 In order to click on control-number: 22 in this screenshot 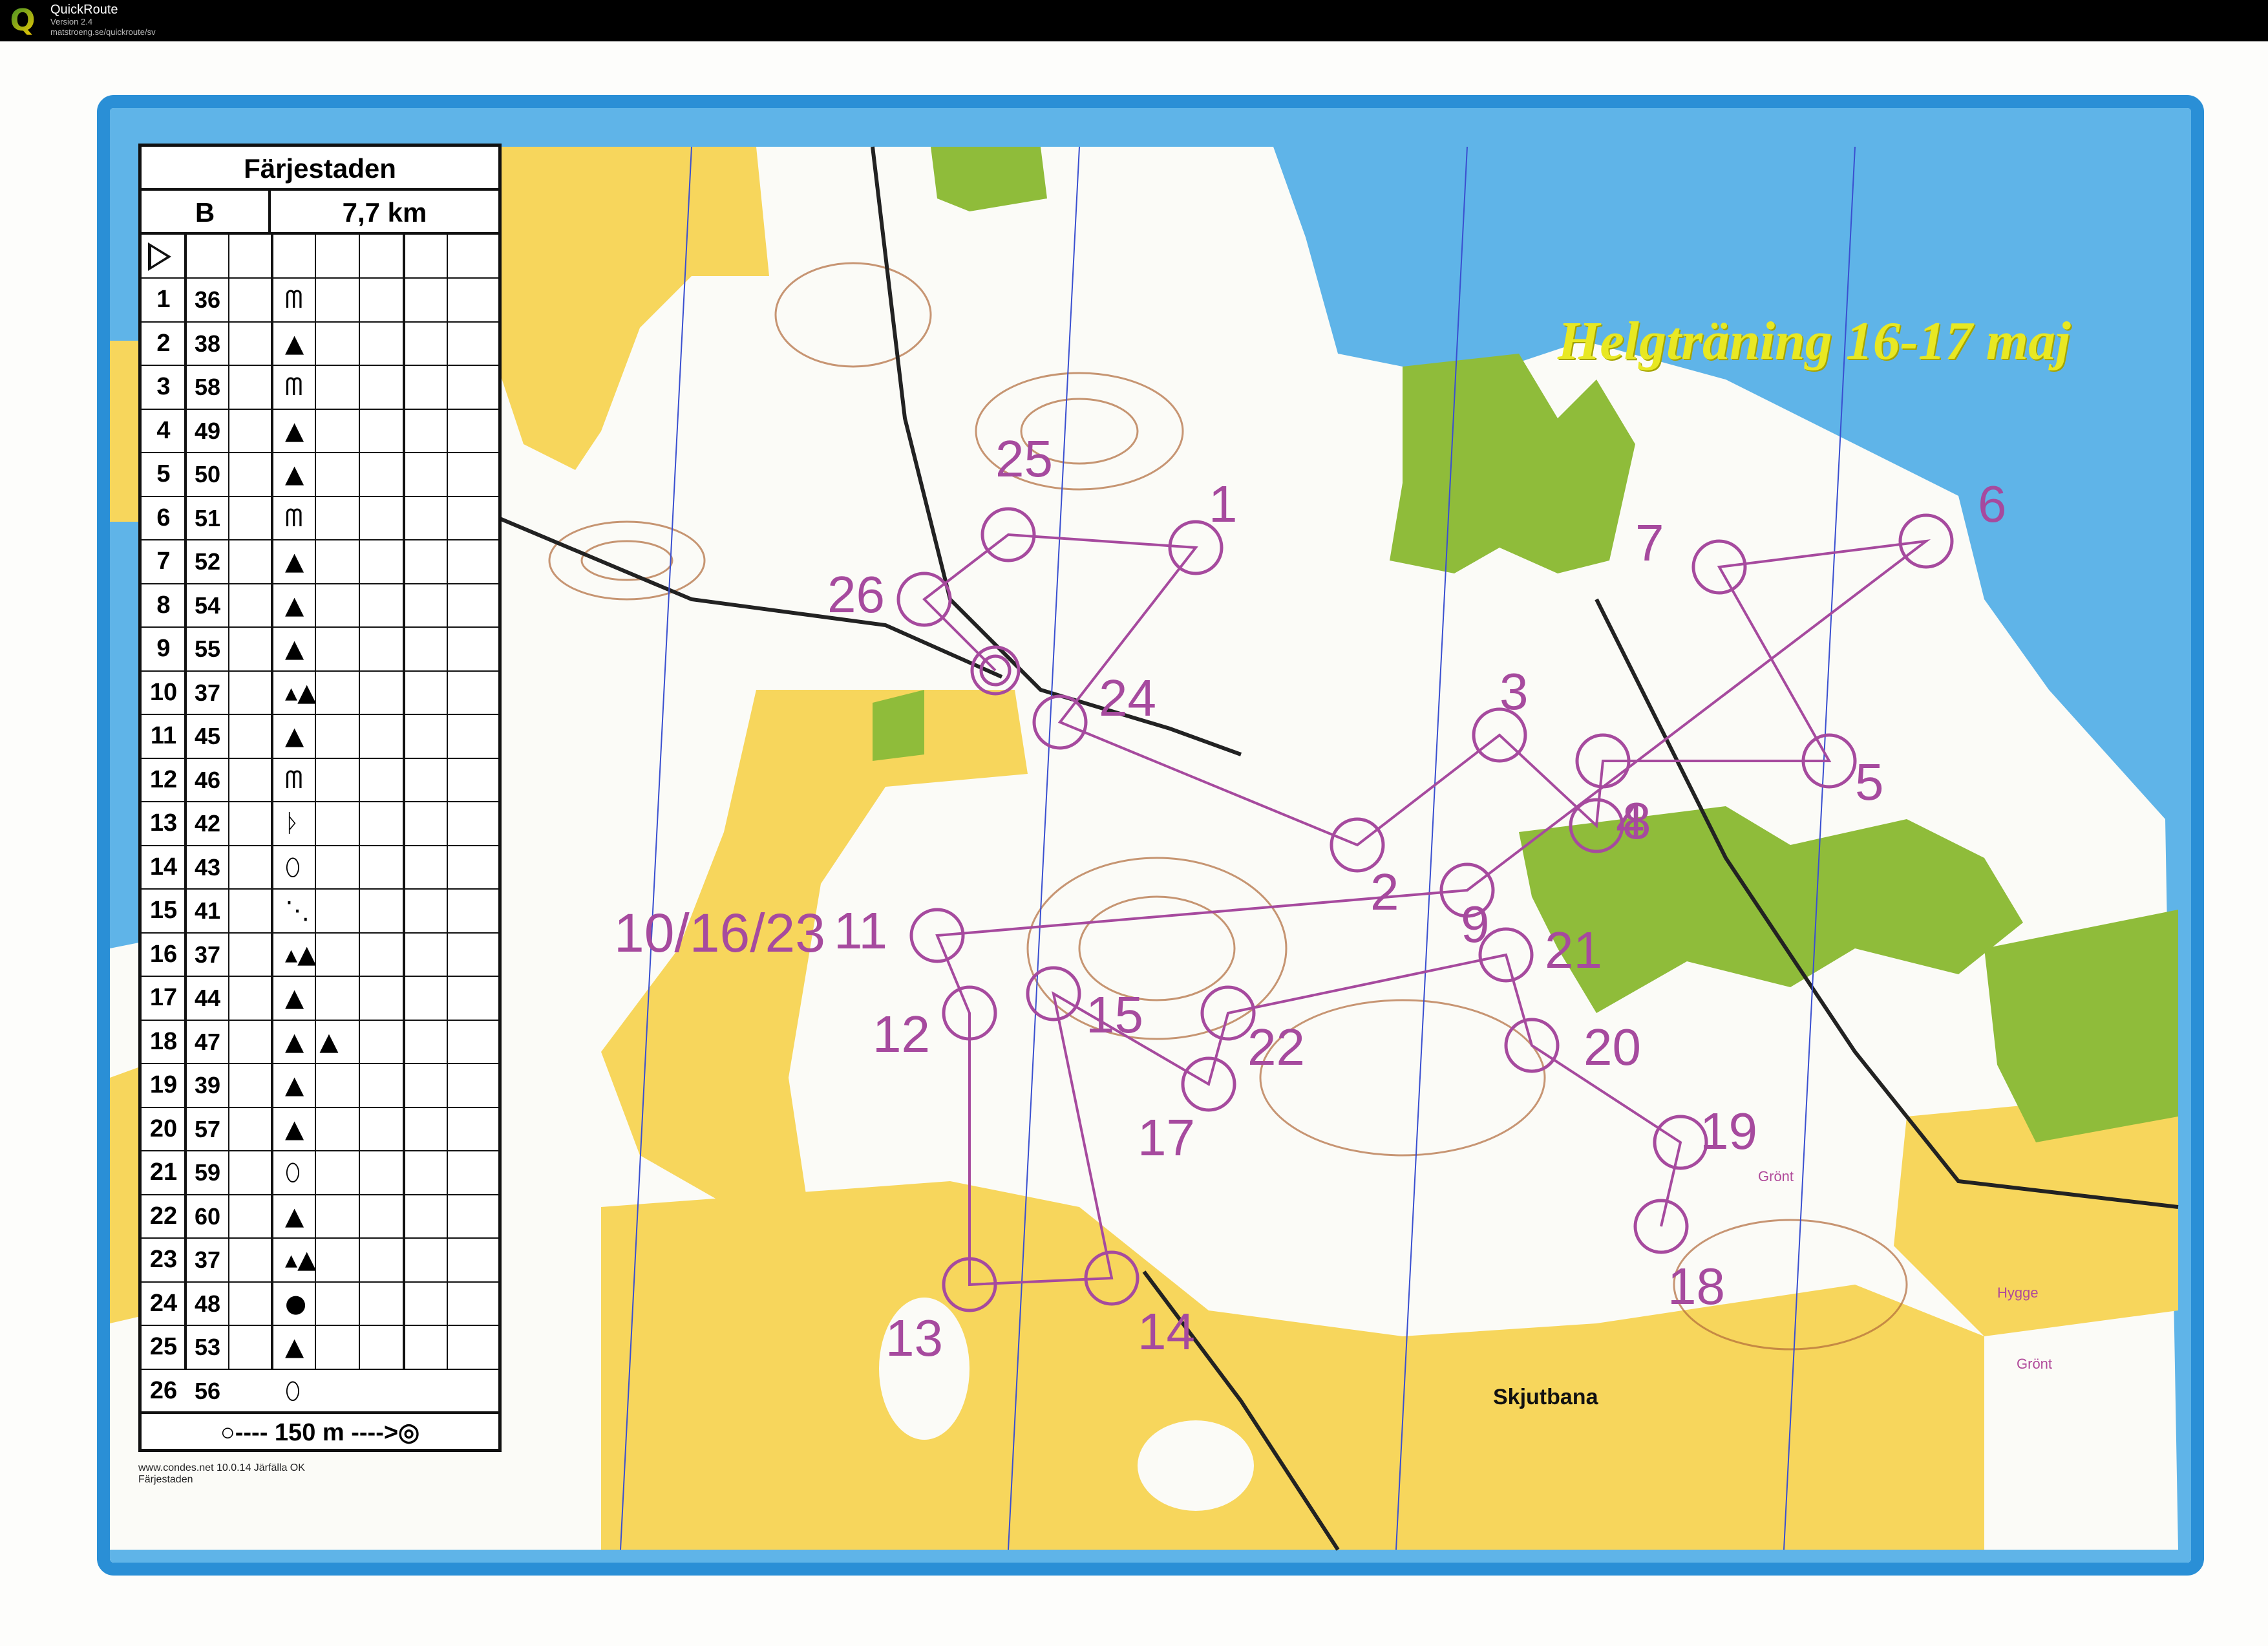, I will do `click(163, 1216)`.